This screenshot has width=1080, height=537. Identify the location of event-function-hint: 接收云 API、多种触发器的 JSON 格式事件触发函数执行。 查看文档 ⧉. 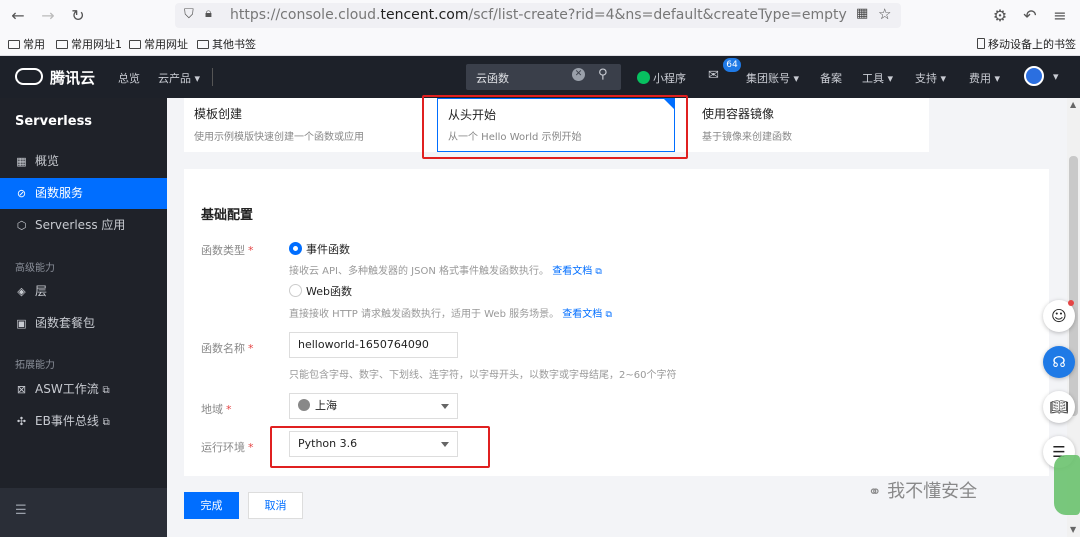
(445, 271).